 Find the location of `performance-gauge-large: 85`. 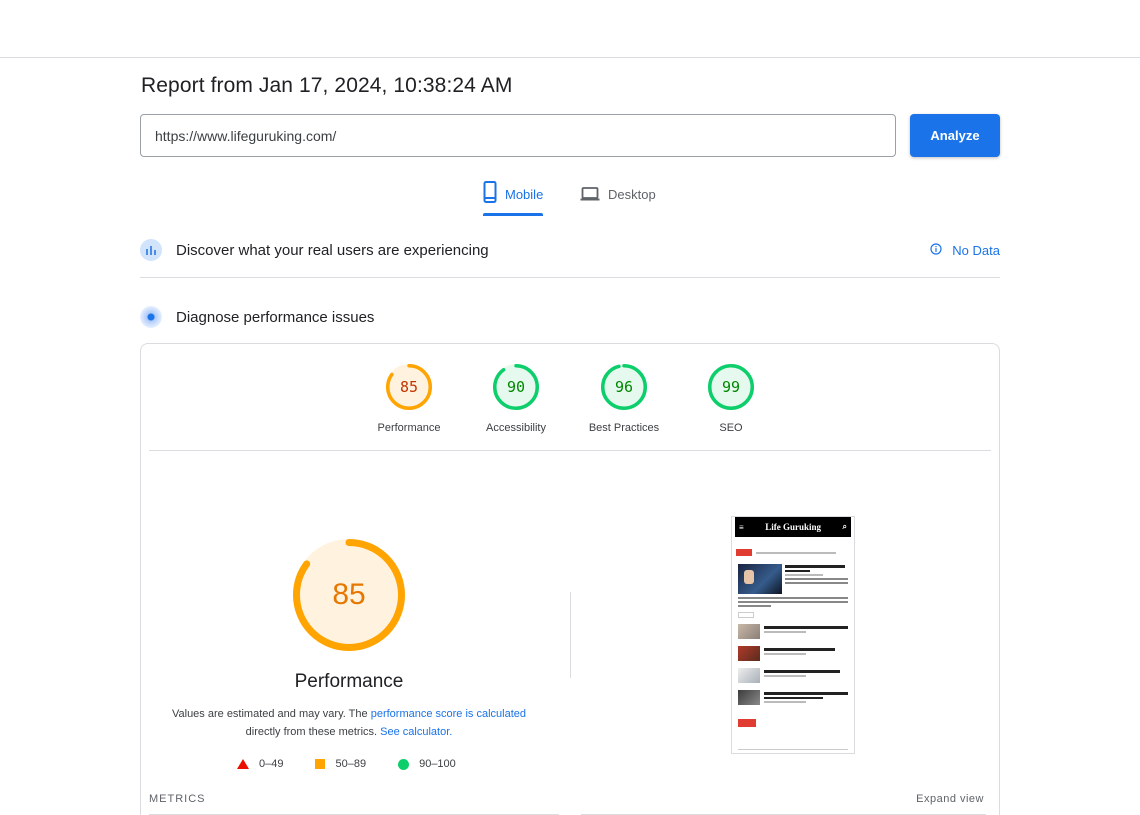

performance-gauge-large: 85 is located at coordinates (349, 595).